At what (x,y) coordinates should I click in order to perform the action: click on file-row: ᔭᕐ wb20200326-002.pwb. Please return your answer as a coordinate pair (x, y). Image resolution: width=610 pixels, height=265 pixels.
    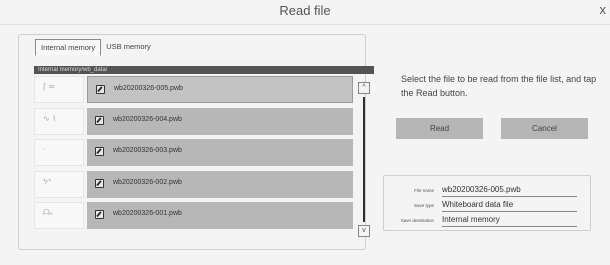
    Looking at the image, I should click on (193, 184).